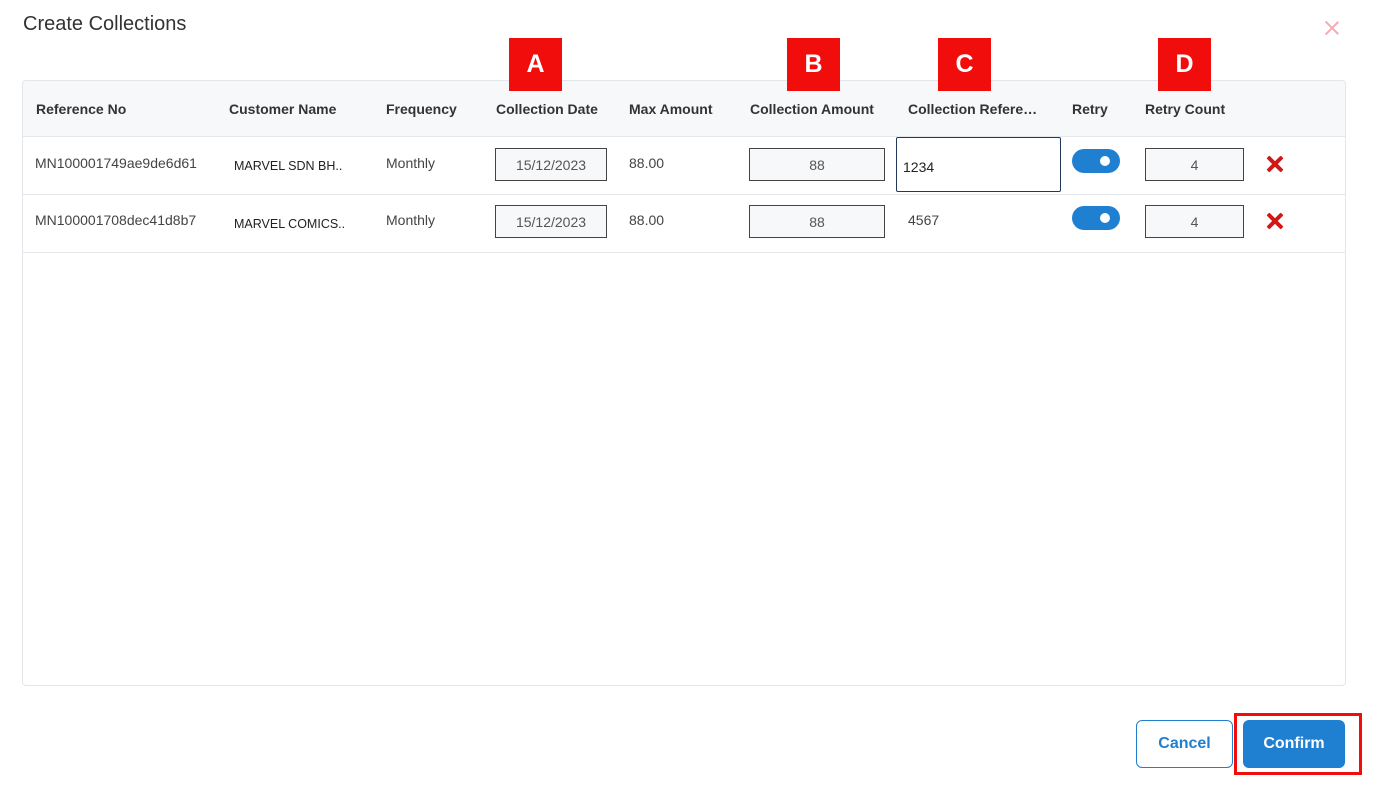 Image resolution: width=1387 pixels, height=790 pixels. What do you see at coordinates (116, 163) in the screenshot?
I see `reference-no: MN100001749ae9de6d61` at bounding box center [116, 163].